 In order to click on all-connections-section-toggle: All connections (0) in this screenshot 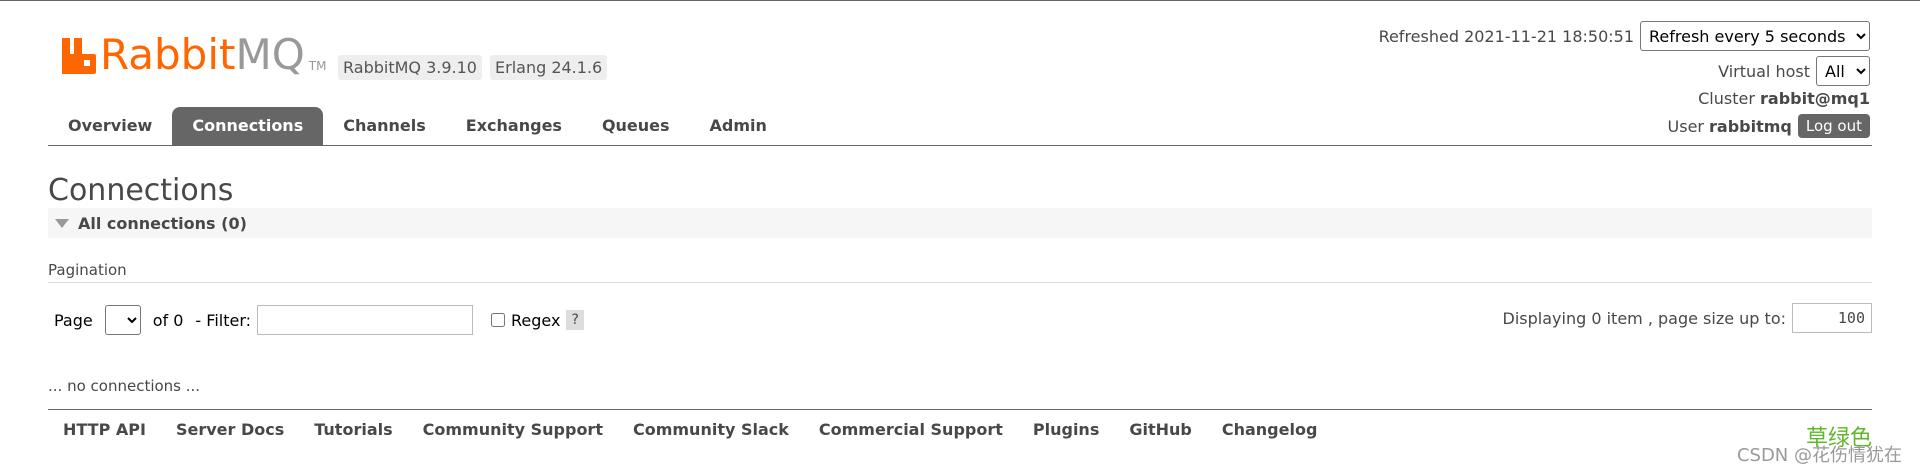, I will do `click(960, 223)`.